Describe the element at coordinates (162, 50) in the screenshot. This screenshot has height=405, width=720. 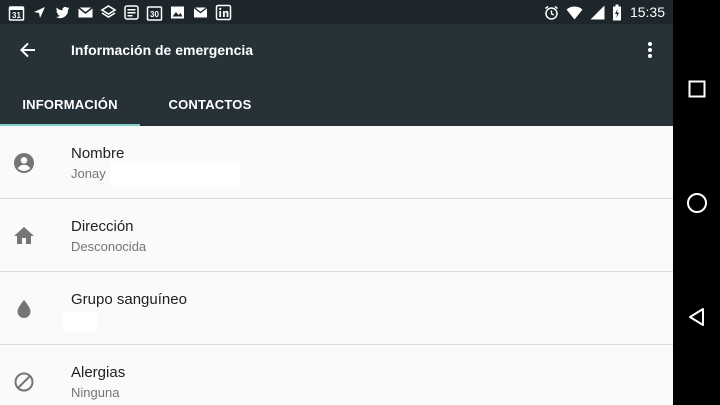
I see `page-title: Información de emergencia` at that location.